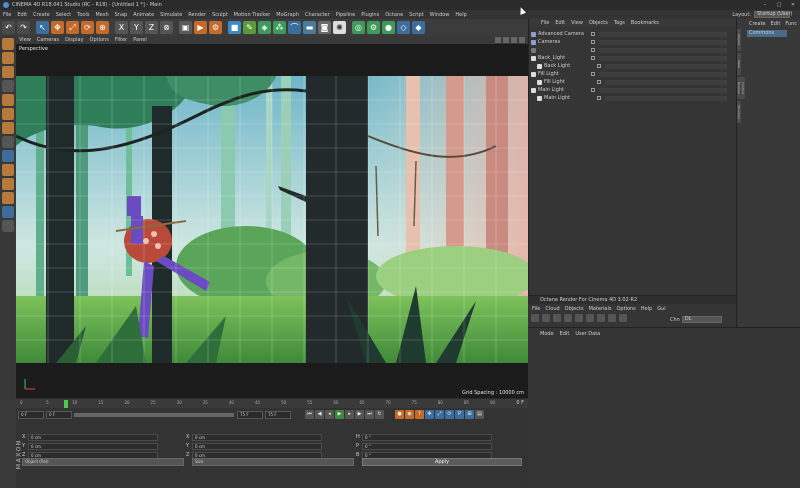 The width and height of the screenshot is (800, 488). Describe the element at coordinates (427, 437) in the screenshot. I see `coord-rot-h-field: 0 °` at that location.